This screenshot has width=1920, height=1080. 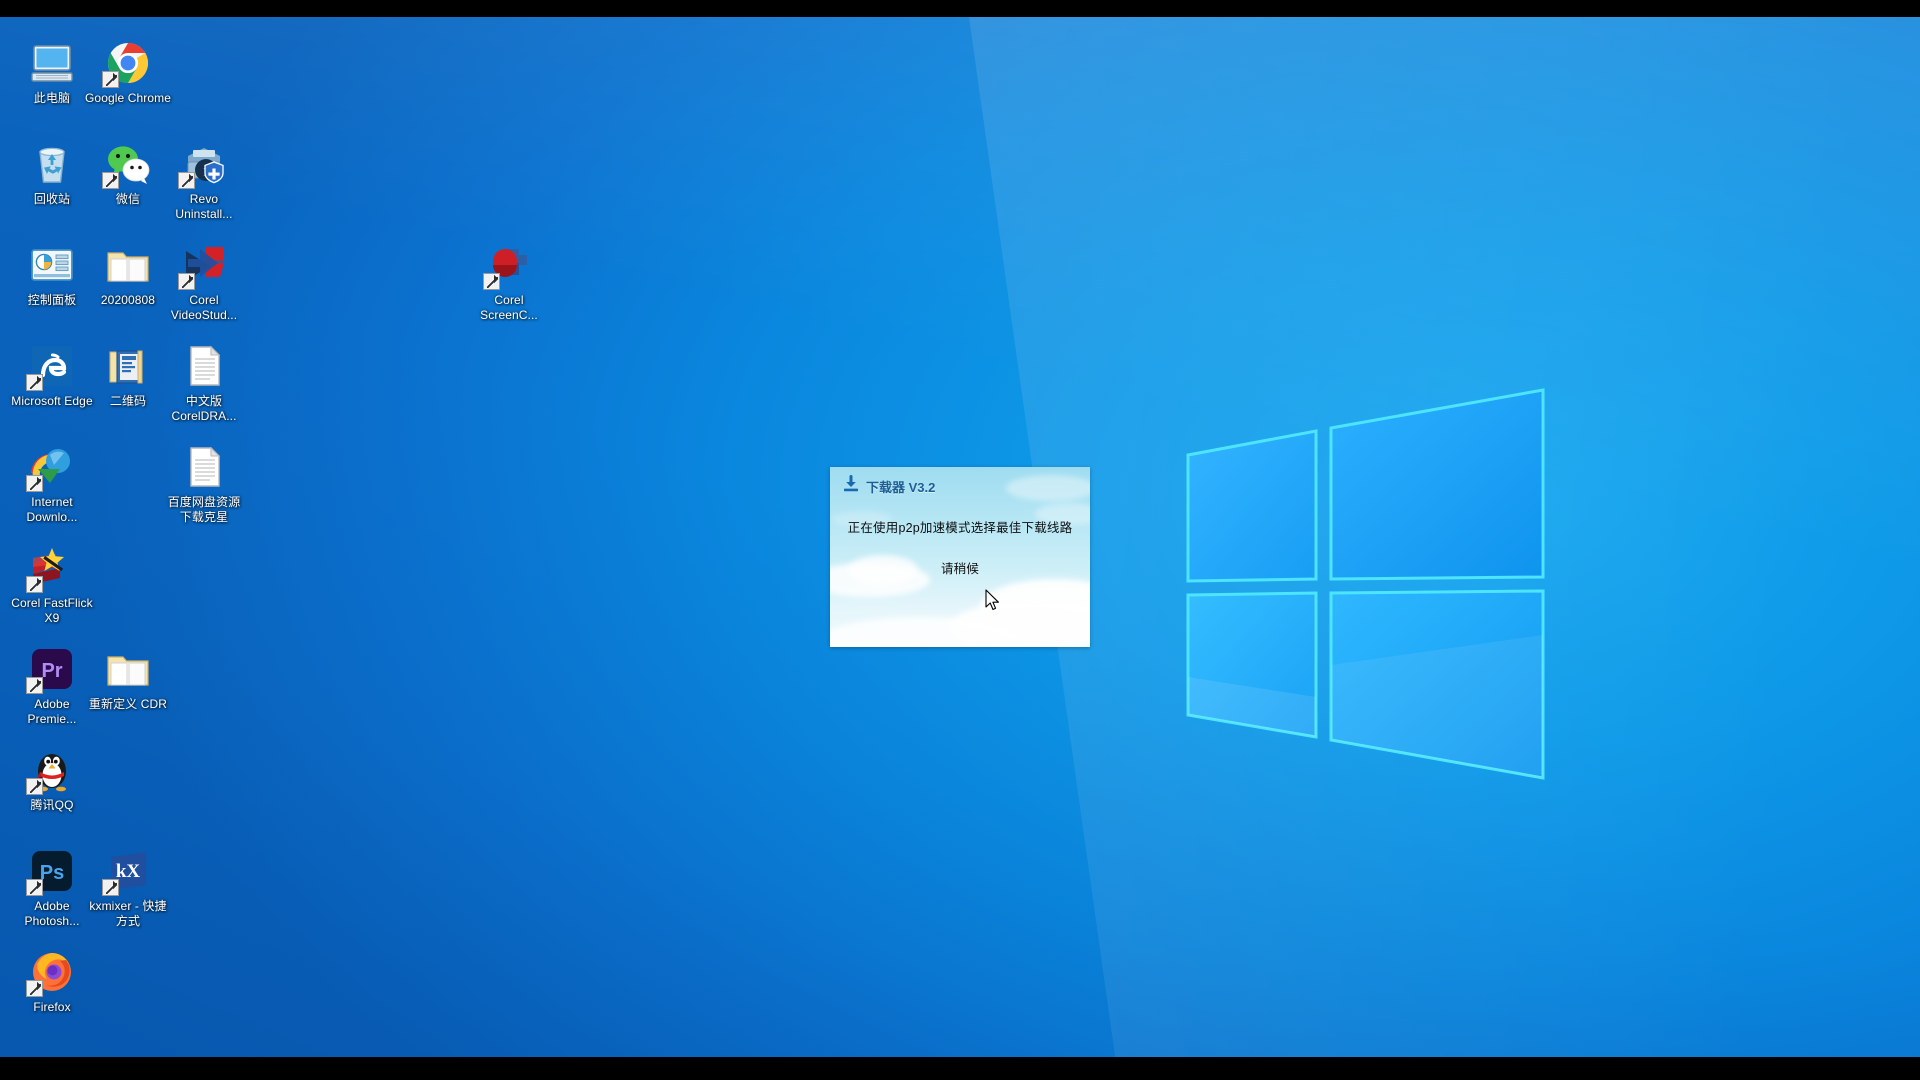 I want to click on idm-icon, so click(x=51, y=467).